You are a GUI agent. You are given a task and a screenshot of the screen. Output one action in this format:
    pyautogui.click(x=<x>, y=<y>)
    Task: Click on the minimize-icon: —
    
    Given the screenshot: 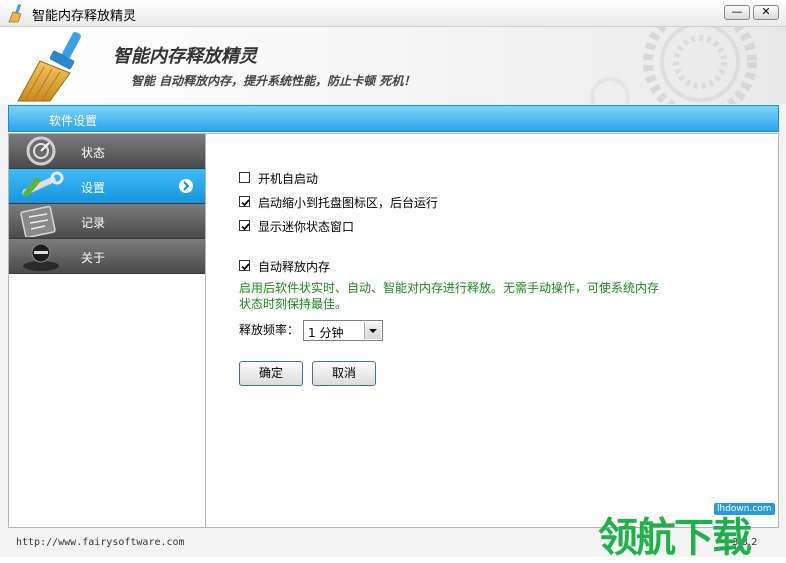 What is the action you would take?
    pyautogui.click(x=737, y=11)
    